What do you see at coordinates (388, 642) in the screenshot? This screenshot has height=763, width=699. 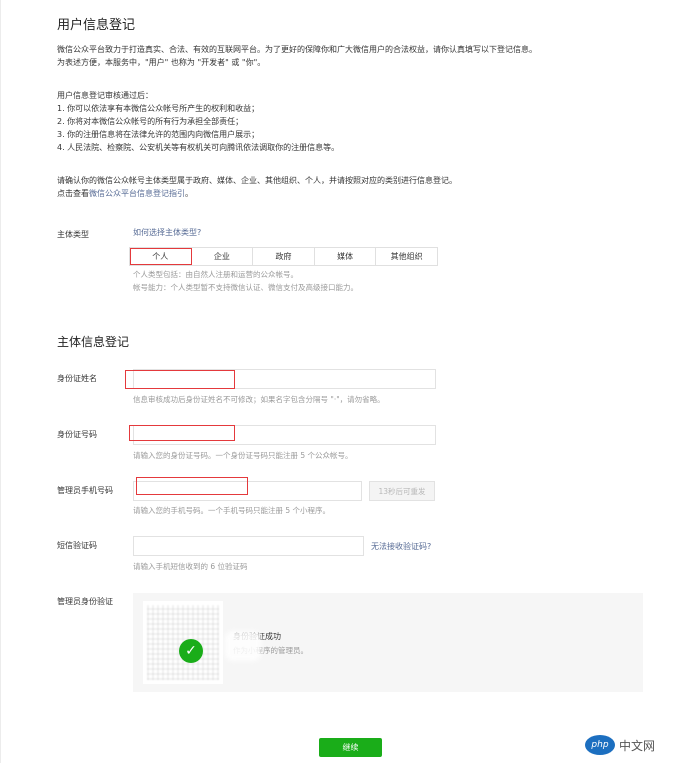 I see `admin-verify-panel: ✓ 身份验证成功 作为小程序的管理员。` at bounding box center [388, 642].